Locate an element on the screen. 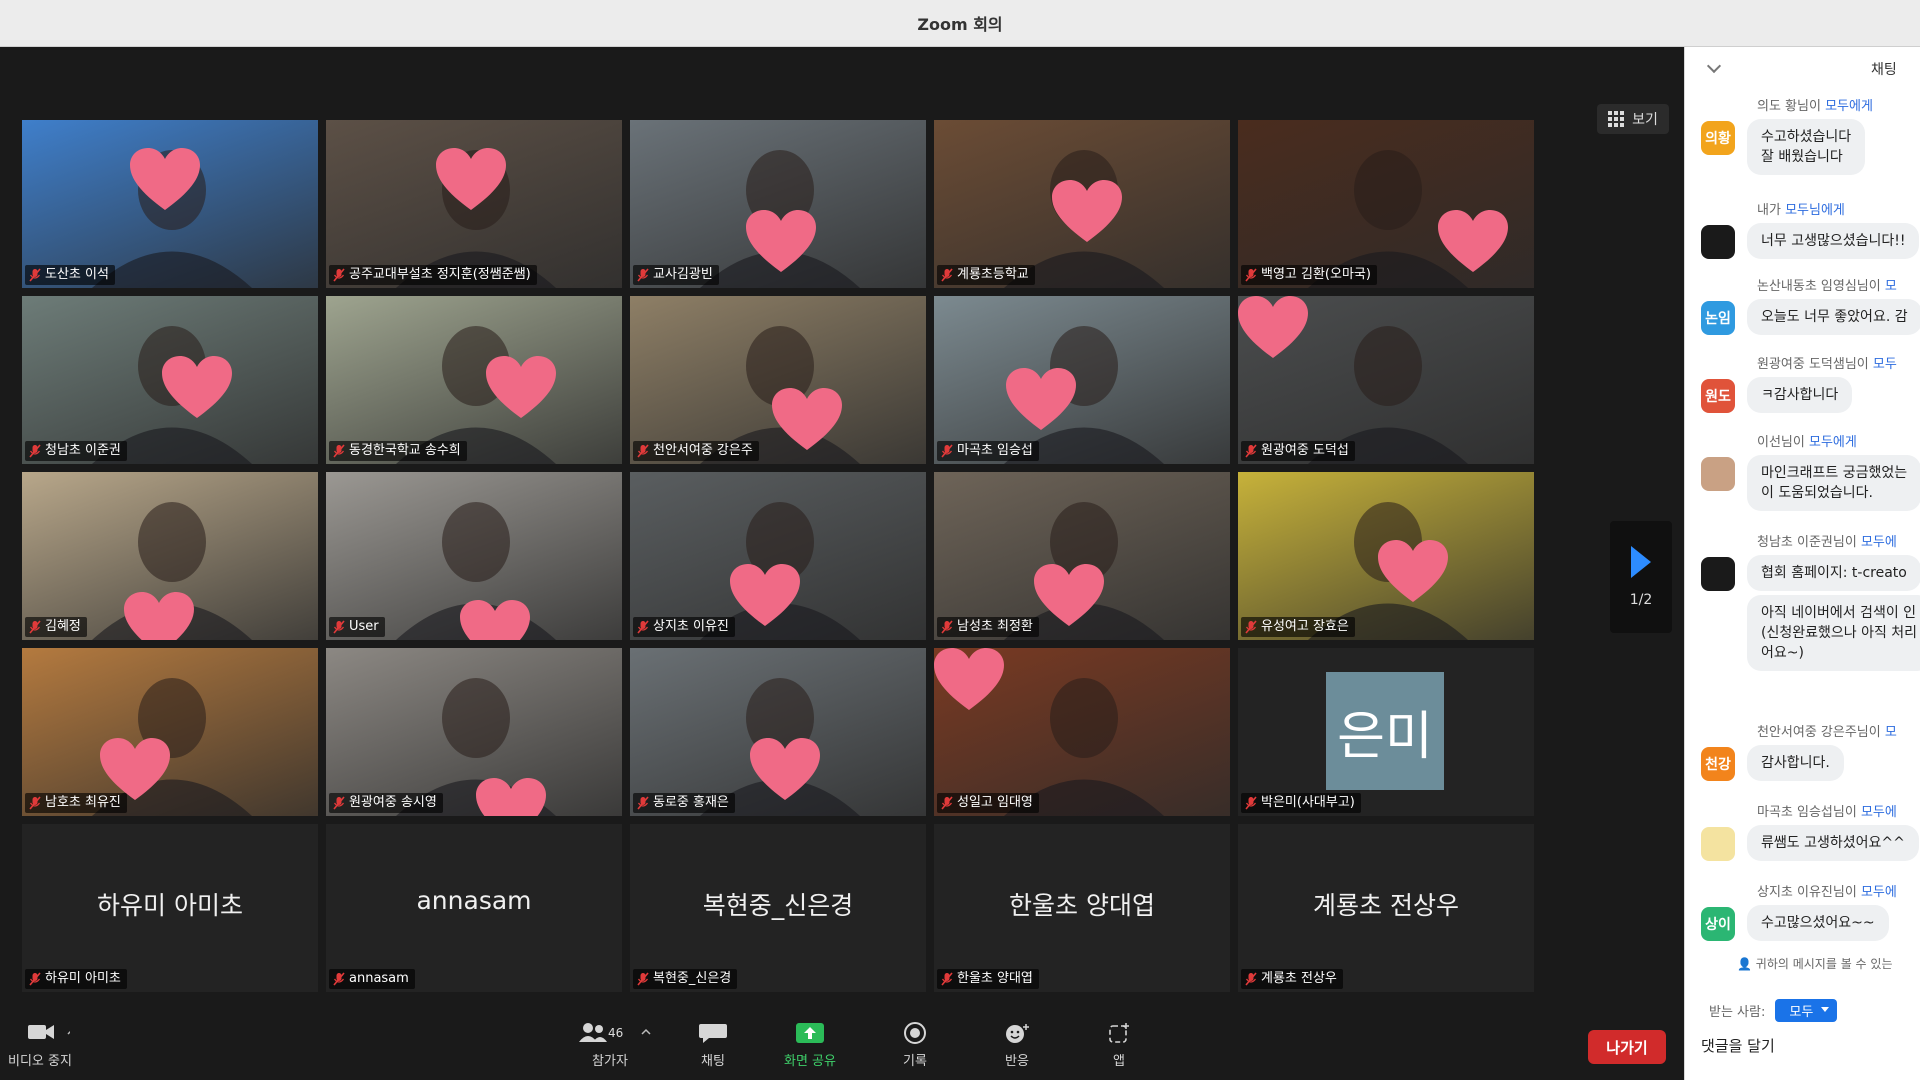 This screenshot has width=1920, height=1080. participant-name: 청남초 이준권 is located at coordinates (83, 450).